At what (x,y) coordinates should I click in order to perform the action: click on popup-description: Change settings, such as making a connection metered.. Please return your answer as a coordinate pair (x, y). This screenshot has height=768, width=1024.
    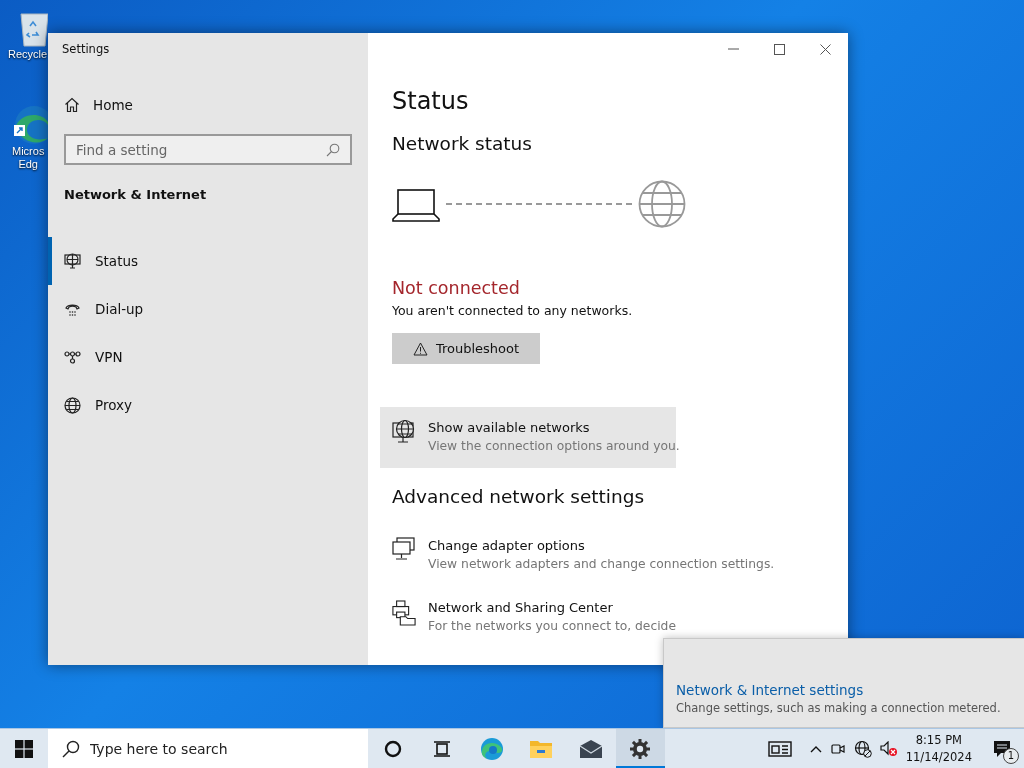
    Looking at the image, I should click on (839, 708).